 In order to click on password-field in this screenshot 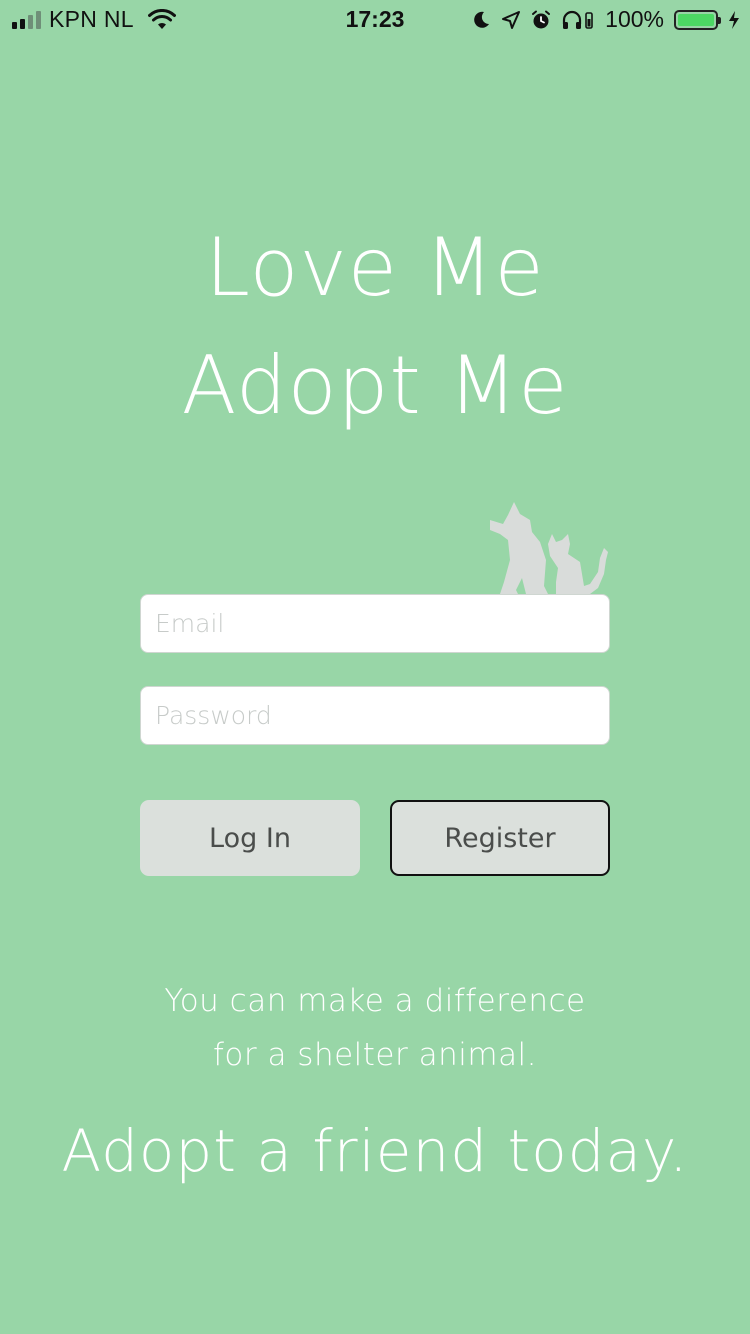, I will do `click(375, 715)`.